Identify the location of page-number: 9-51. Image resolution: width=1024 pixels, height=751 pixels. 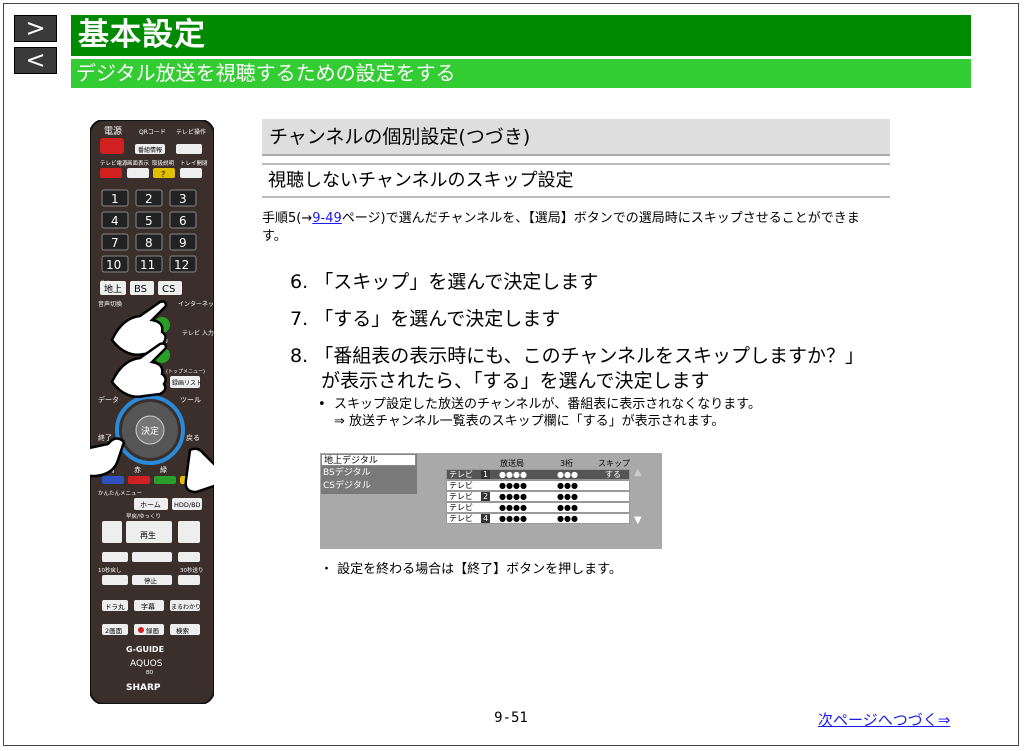
(511, 718).